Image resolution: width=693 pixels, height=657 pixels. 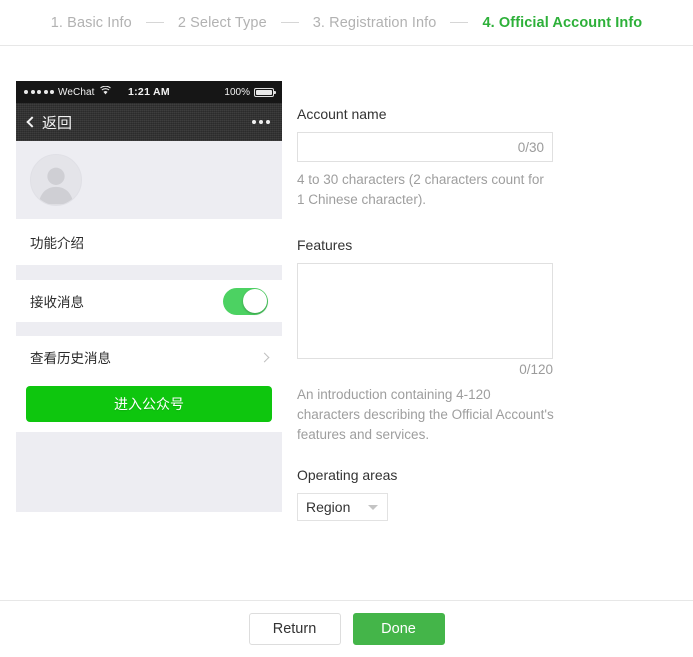 What do you see at coordinates (325, 245) in the screenshot?
I see `features-label: Features` at bounding box center [325, 245].